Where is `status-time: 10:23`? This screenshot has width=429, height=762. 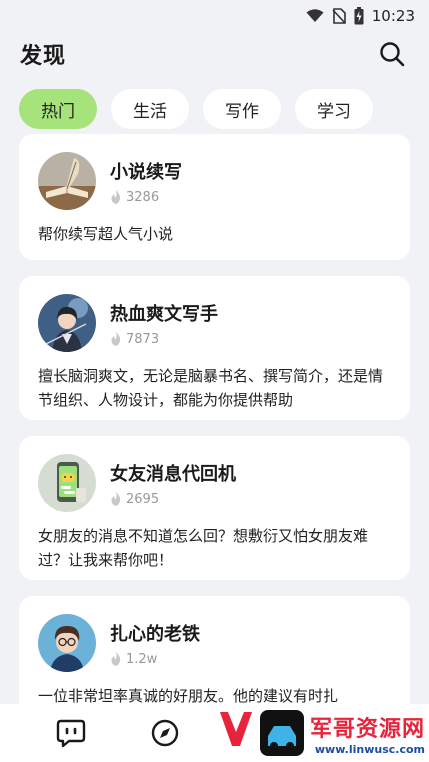
status-time: 10:23 is located at coordinates (393, 16).